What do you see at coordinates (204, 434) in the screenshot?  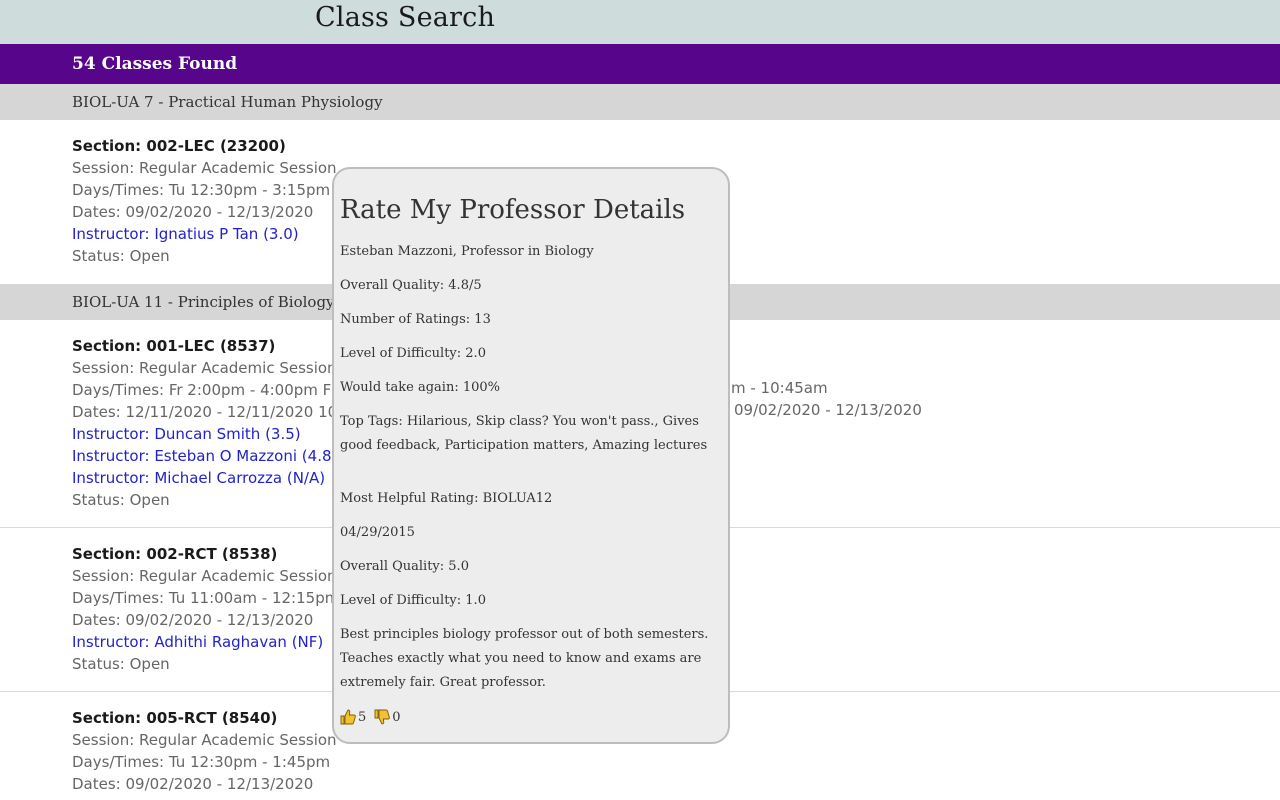 I see `instructor-link: Instructor: Duncan Smith (3.5)` at bounding box center [204, 434].